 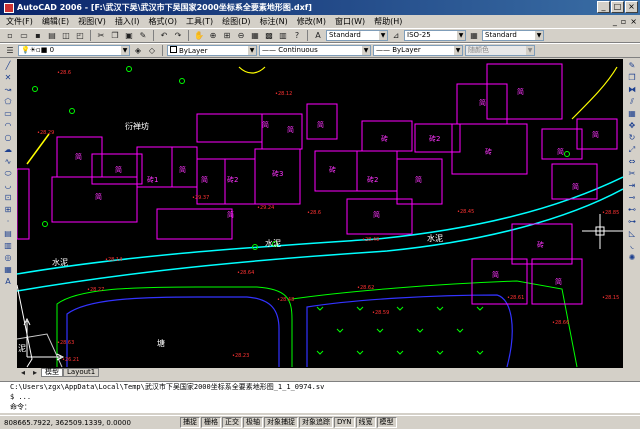 What do you see at coordinates (474, 35) in the screenshot?
I see `table-style-icon: ▦` at bounding box center [474, 35].